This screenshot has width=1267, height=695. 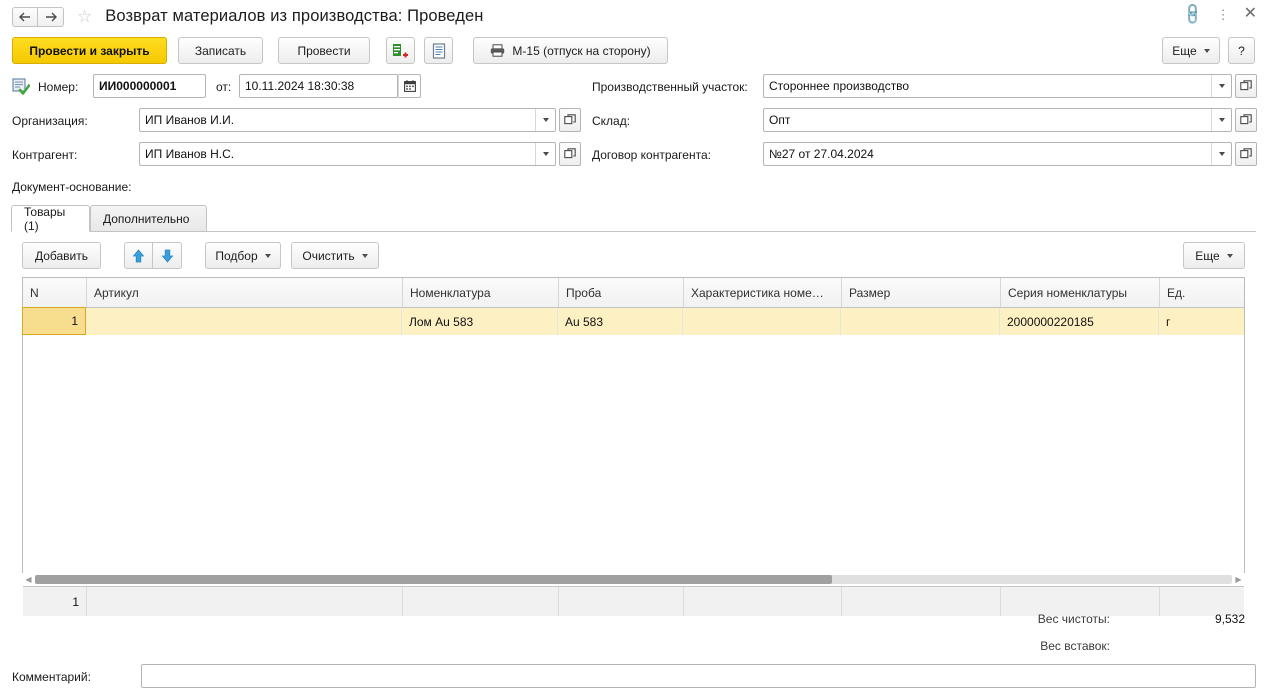 What do you see at coordinates (1223, 14) in the screenshot?
I see `kebab-menu-icon: ⋮` at bounding box center [1223, 14].